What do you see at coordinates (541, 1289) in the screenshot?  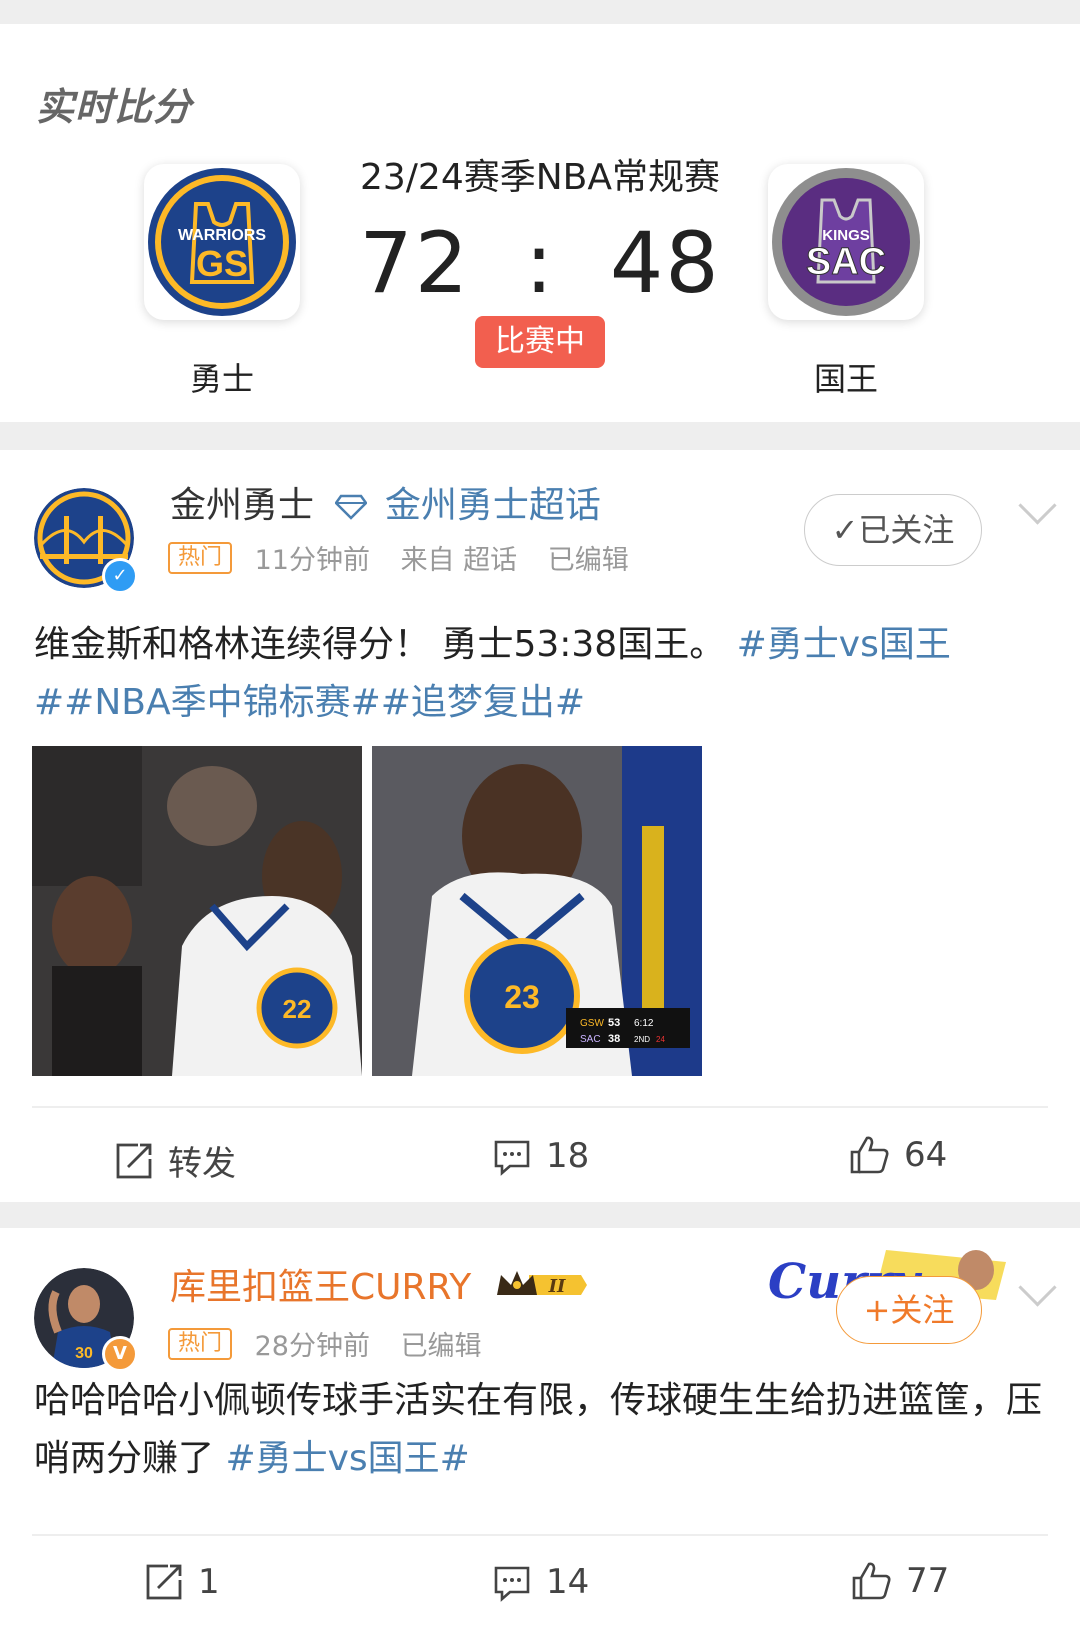 I see `crown-level-badge: II` at bounding box center [541, 1289].